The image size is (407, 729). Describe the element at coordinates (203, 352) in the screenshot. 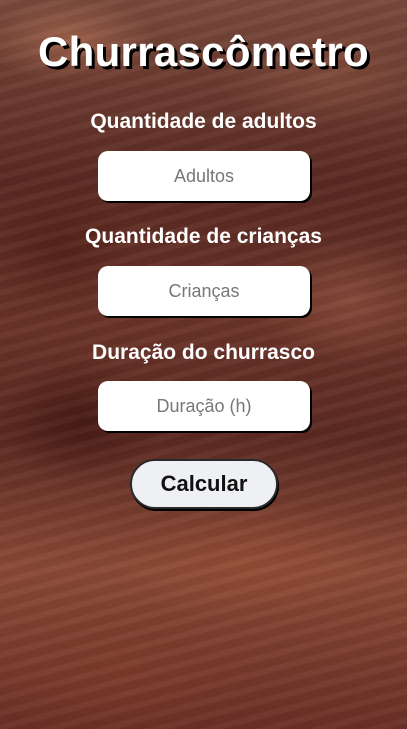

I see `duration-label: Duração do churrasco` at that location.